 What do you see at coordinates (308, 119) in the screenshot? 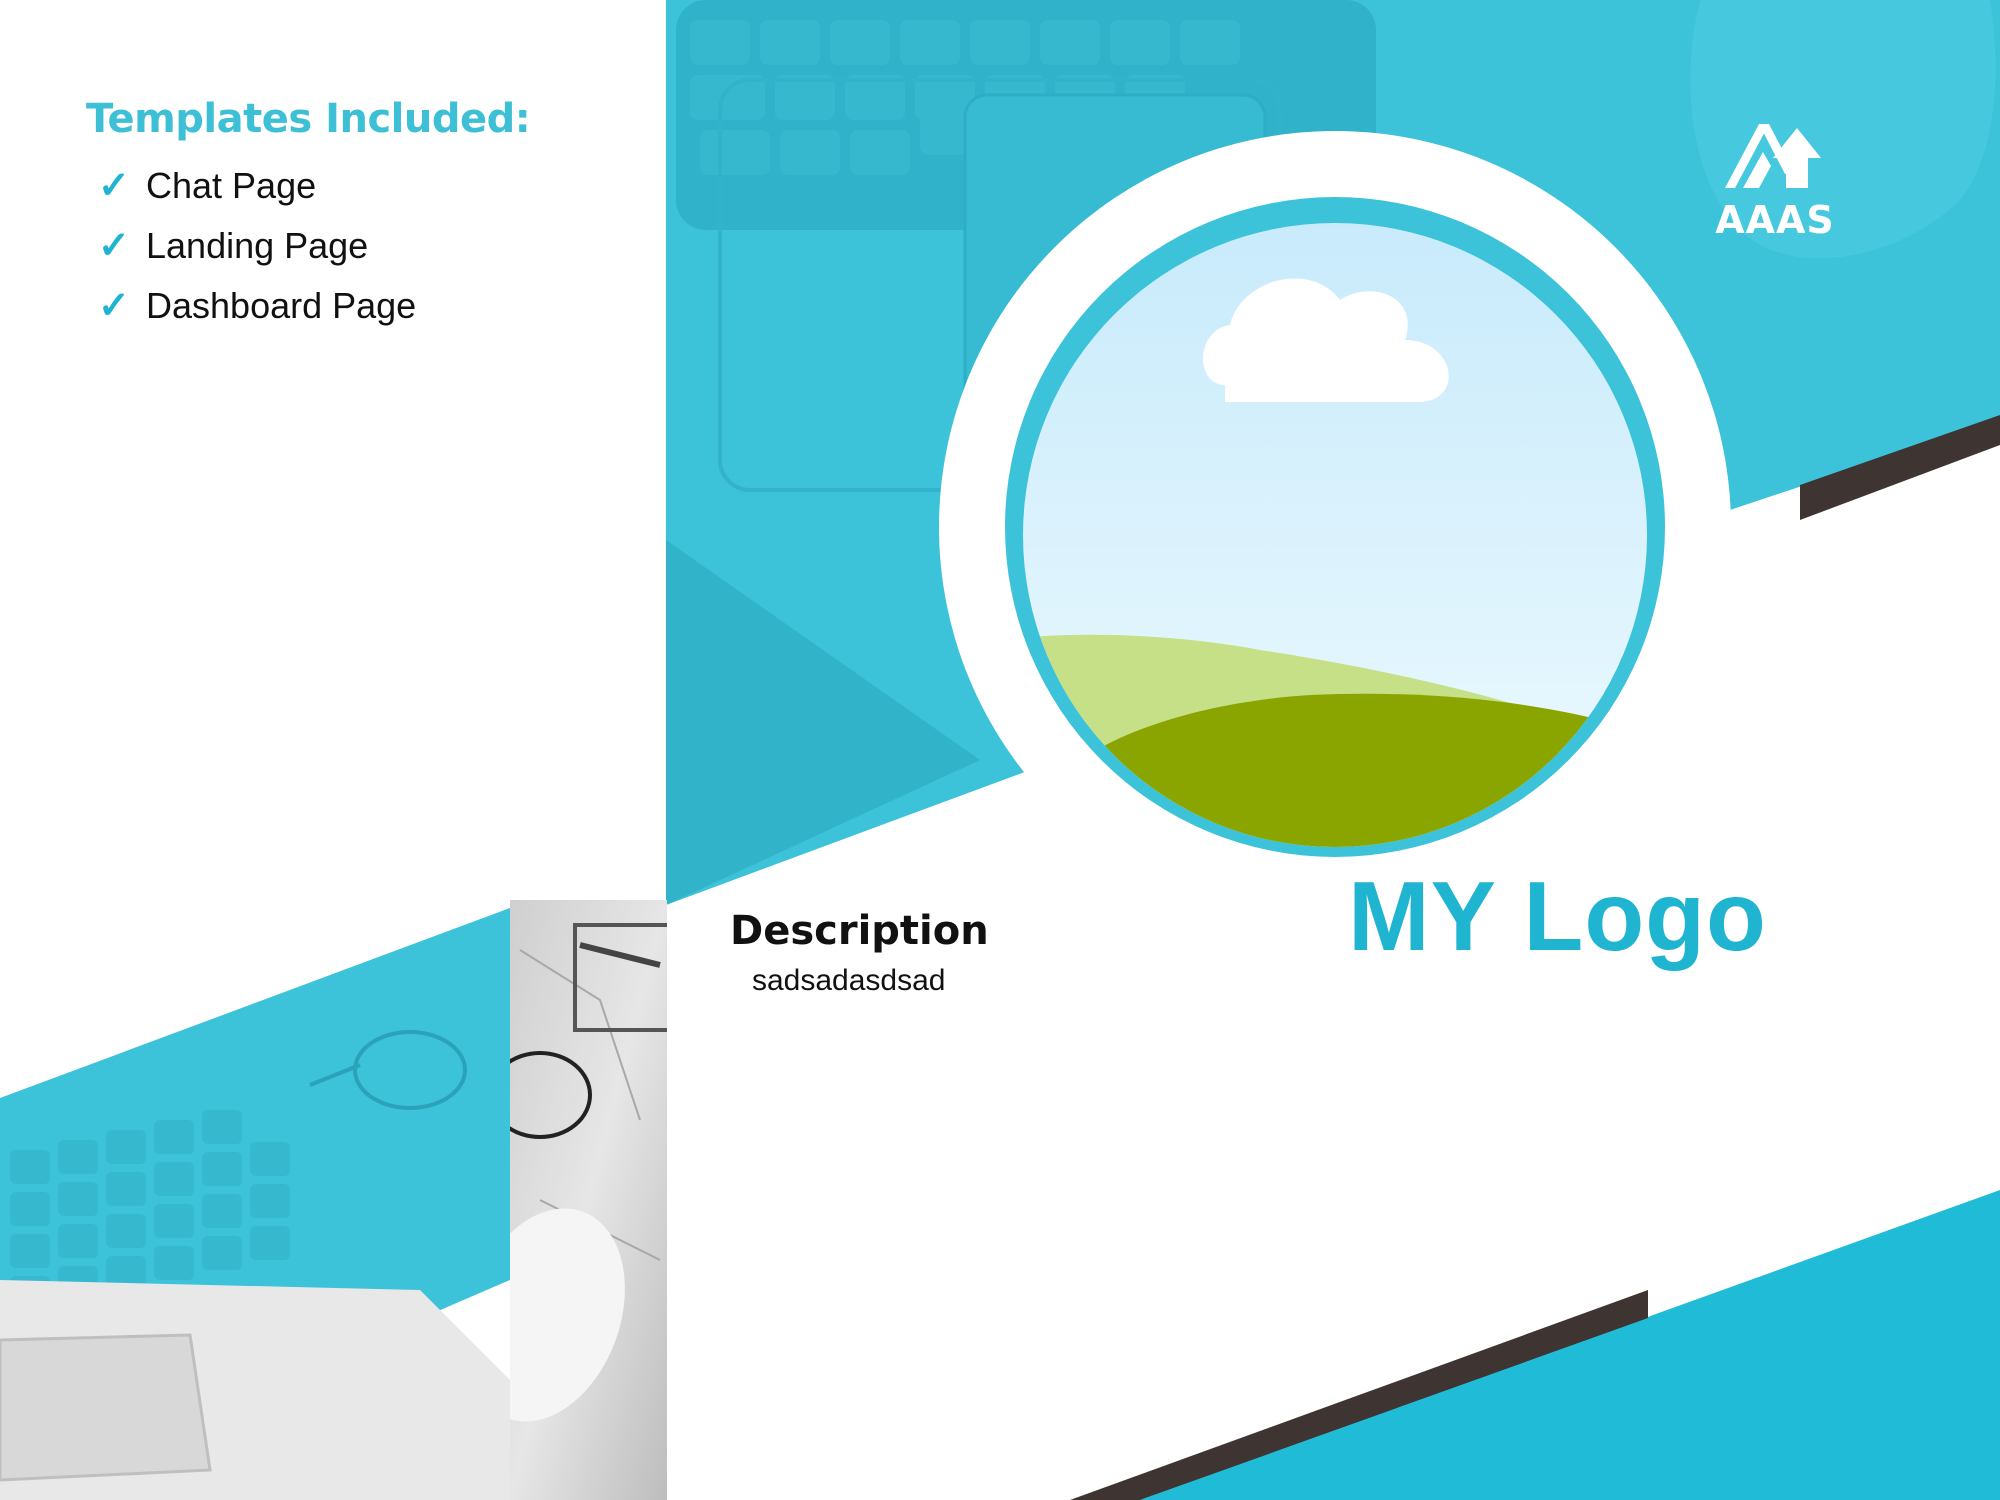
I see `templates-title: Templates Included:` at bounding box center [308, 119].